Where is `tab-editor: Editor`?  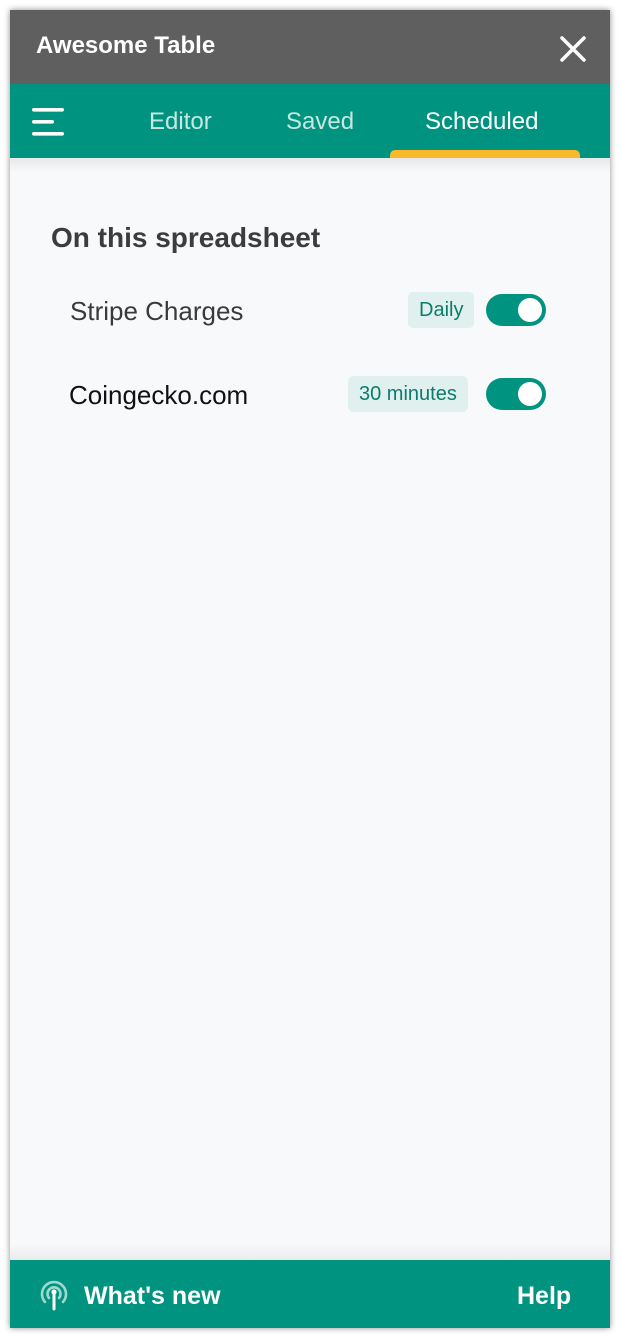 tab-editor: Editor is located at coordinates (180, 122).